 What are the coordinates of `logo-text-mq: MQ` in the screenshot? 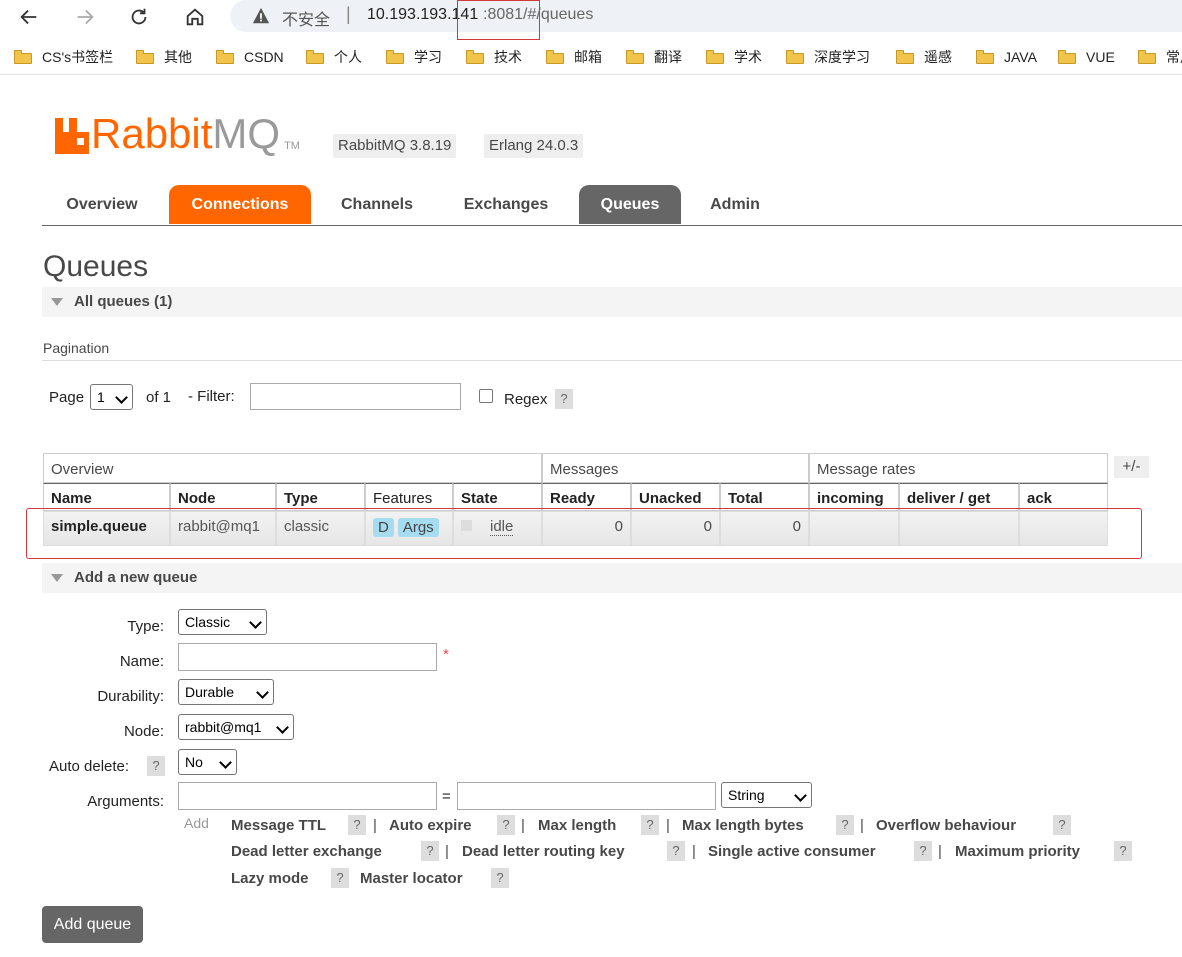 It's located at (246, 133).